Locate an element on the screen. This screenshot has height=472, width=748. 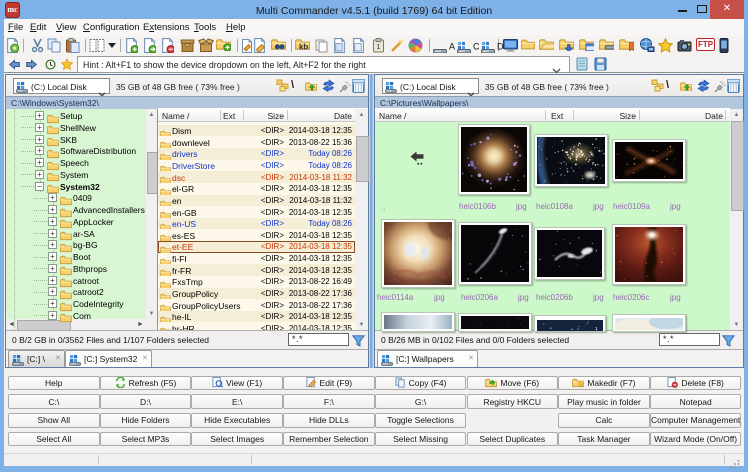
svg-text: 1 is located at coordinates (379, 47).